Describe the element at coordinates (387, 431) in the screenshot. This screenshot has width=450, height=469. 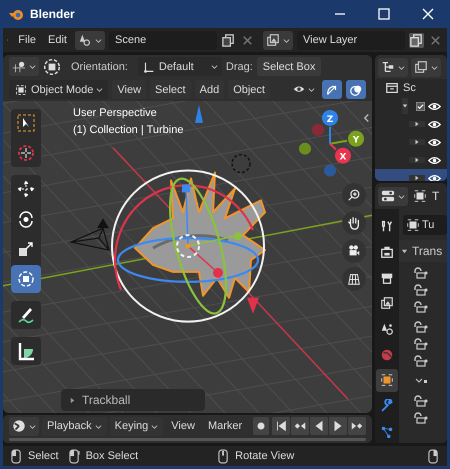
I see `particles-icon` at that location.